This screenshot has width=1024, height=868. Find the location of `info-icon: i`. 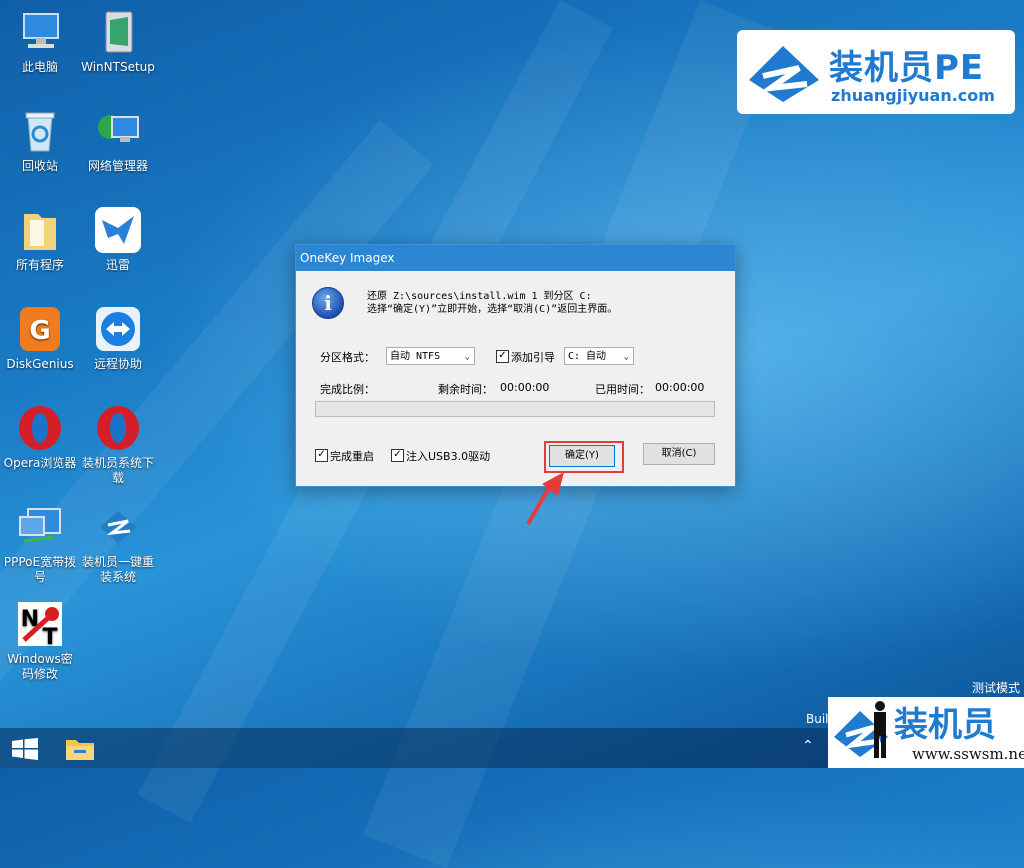

info-icon: i is located at coordinates (328, 303).